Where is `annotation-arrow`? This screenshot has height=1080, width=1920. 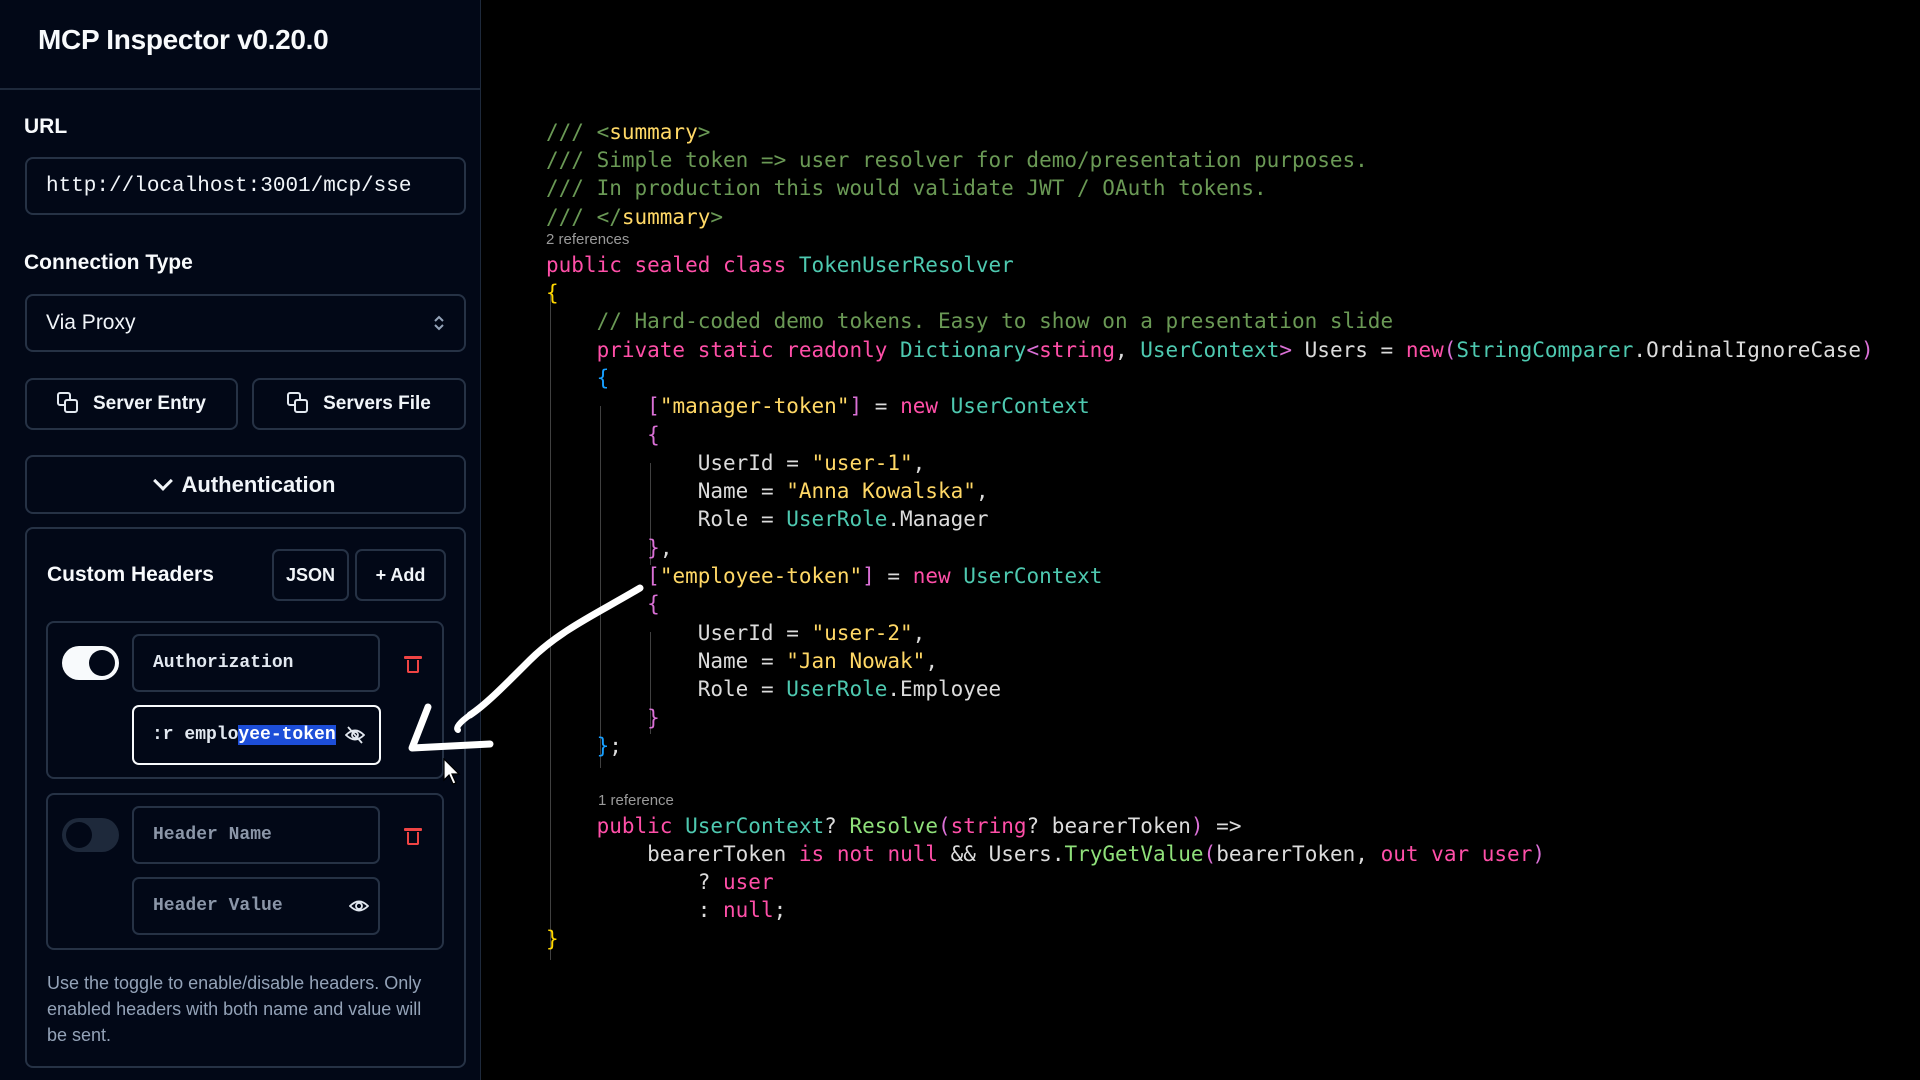
annotation-arrow is located at coordinates (526, 668).